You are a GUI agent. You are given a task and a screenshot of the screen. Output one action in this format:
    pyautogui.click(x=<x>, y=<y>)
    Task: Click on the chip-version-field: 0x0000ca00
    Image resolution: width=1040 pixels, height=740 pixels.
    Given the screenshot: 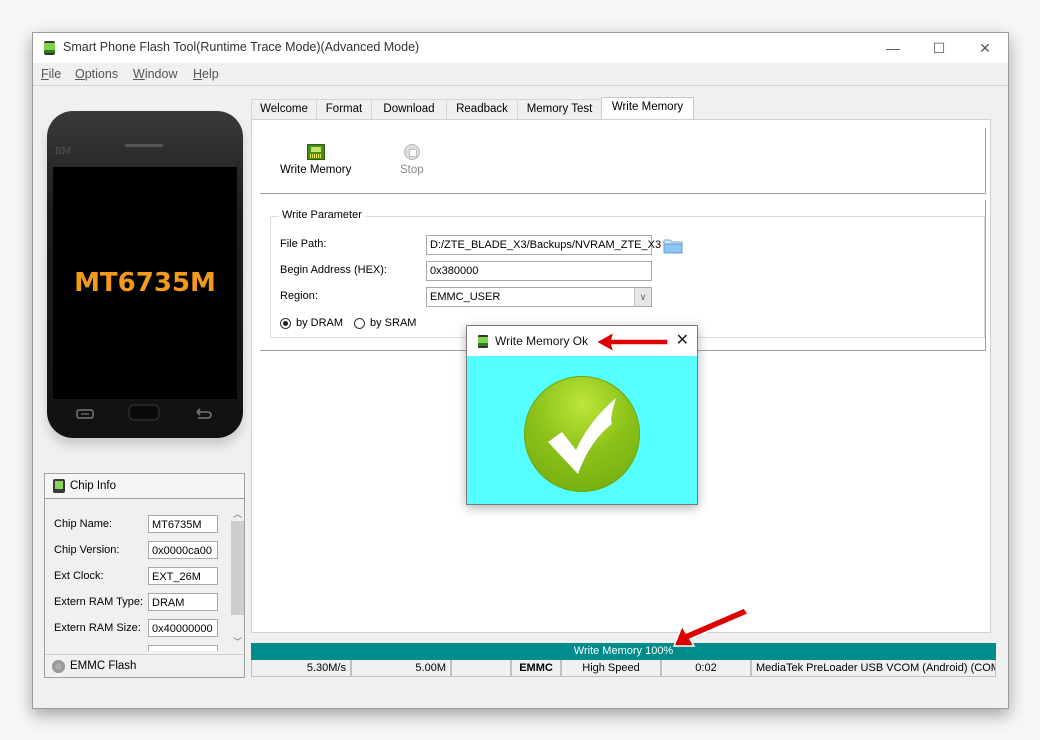 What is the action you would take?
    pyautogui.click(x=183, y=550)
    